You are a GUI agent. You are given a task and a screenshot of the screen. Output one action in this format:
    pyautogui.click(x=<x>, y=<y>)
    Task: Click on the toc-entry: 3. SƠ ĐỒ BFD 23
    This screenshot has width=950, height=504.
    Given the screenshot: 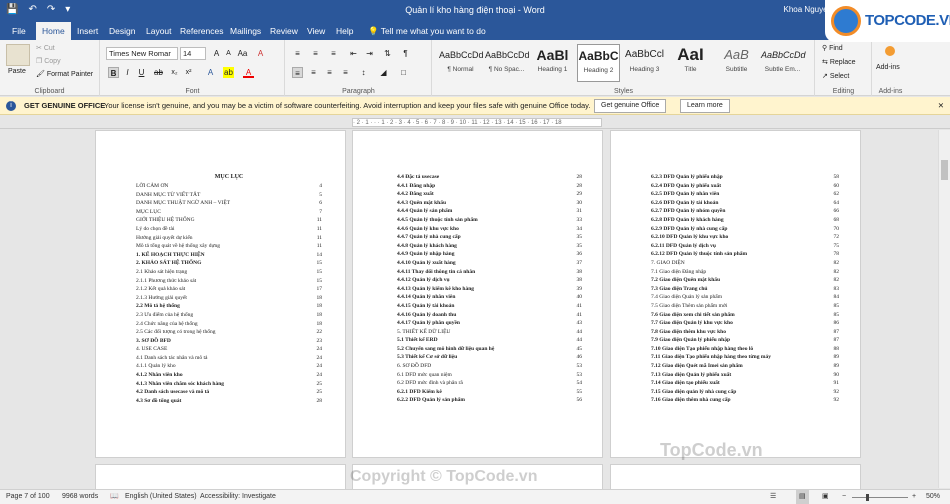 What is the action you would take?
    pyautogui.click(x=229, y=341)
    